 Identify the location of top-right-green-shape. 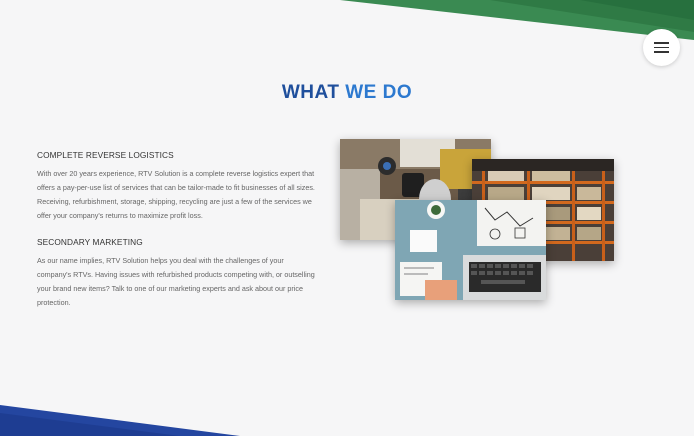
(517, 20).